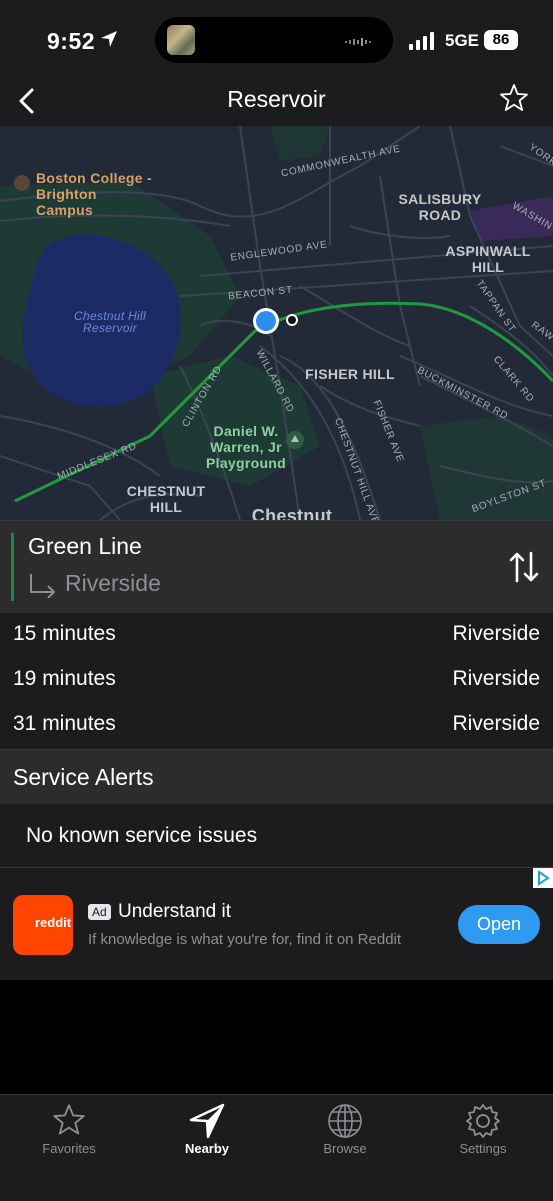  I want to click on tab-settings: Settings, so click(483, 1130).